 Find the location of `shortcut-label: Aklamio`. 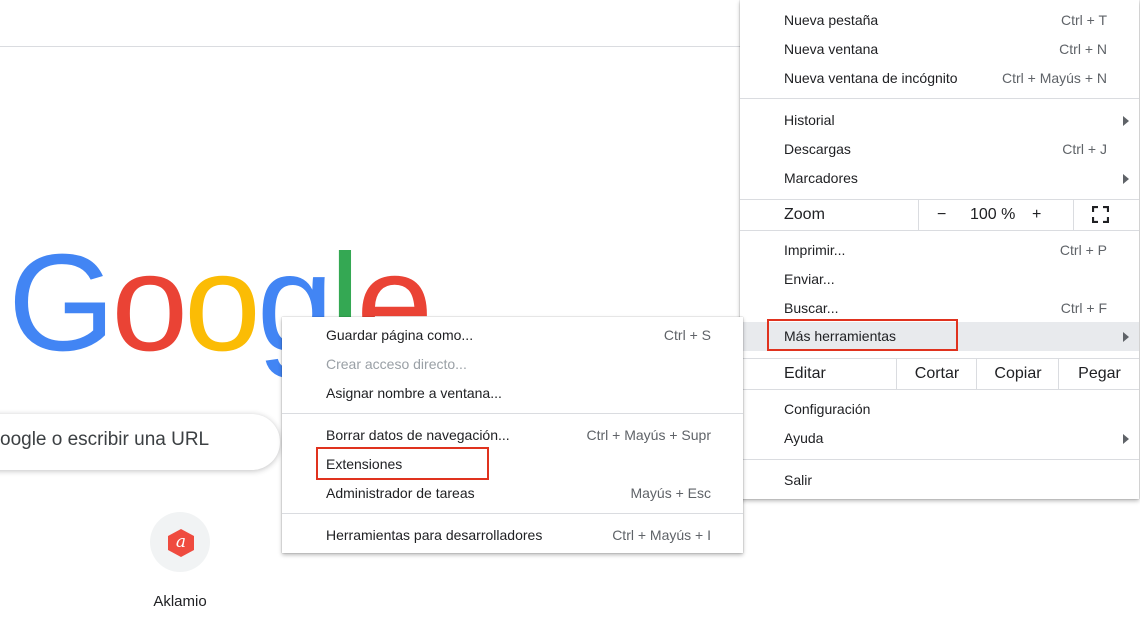

shortcut-label: Aklamio is located at coordinates (180, 601).